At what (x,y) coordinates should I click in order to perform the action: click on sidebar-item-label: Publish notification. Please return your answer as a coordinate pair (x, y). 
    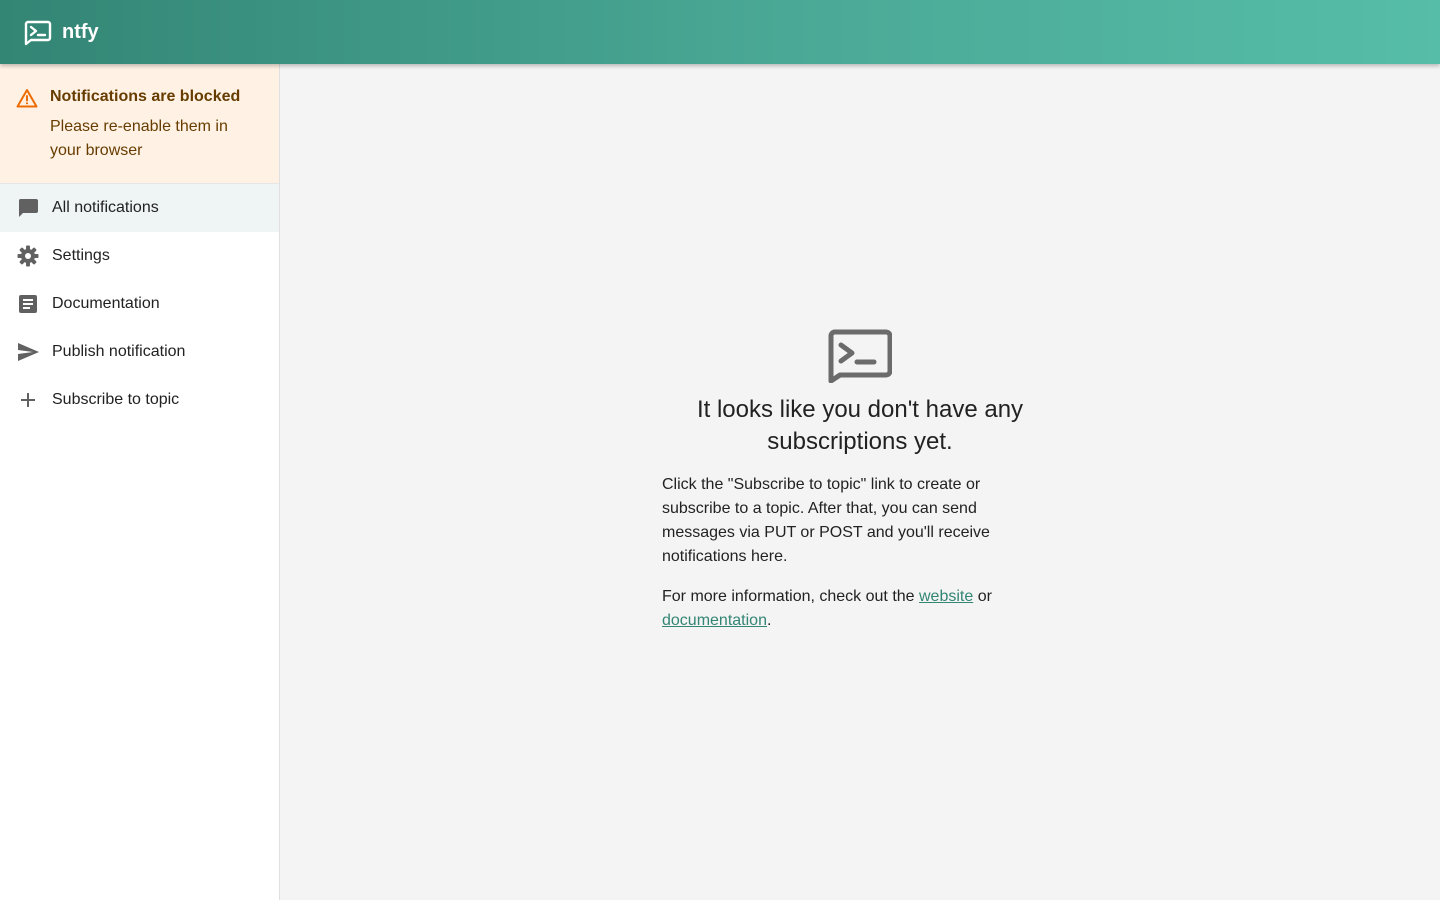
    Looking at the image, I should click on (119, 351).